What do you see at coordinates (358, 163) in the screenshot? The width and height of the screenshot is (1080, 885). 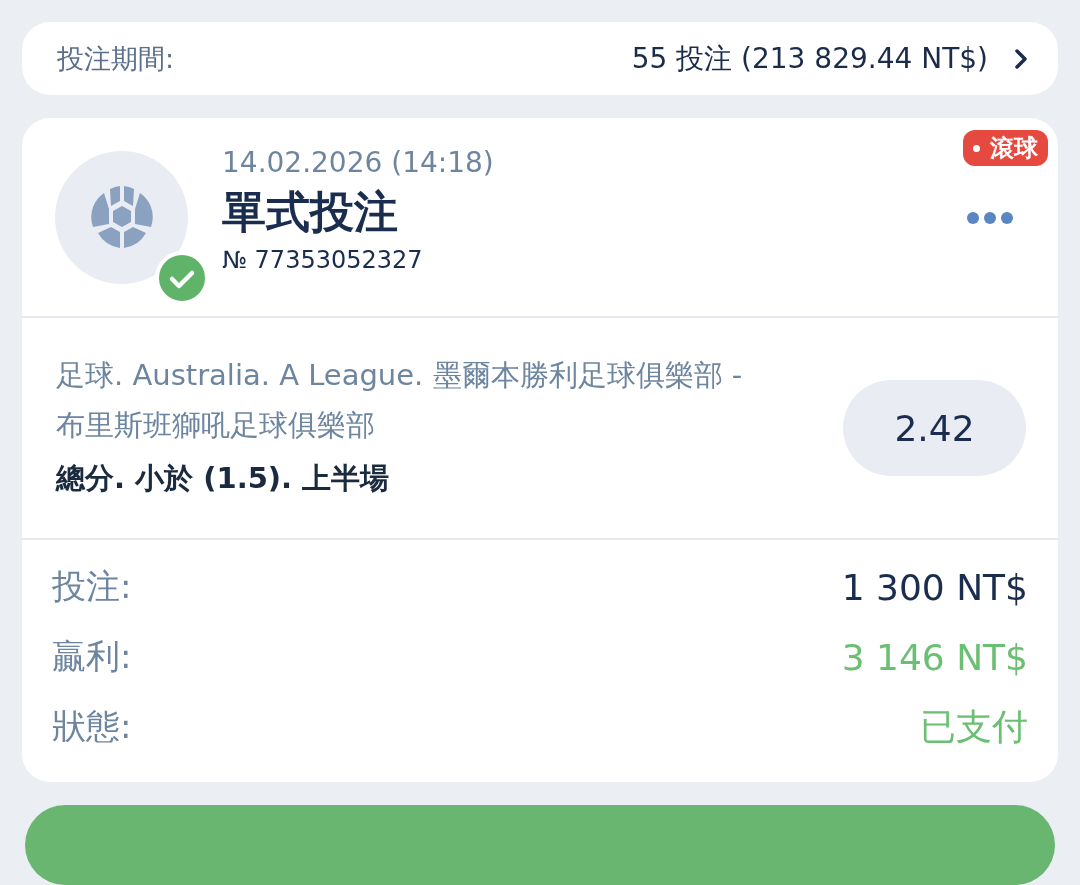 I see `bet-date: 14.02.2026 (14:18)` at bounding box center [358, 163].